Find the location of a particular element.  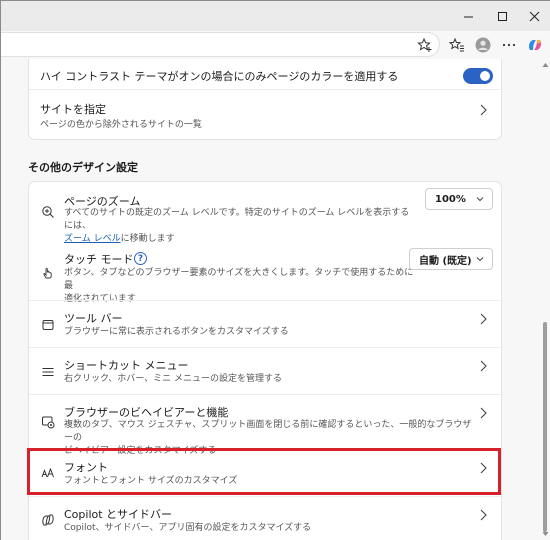

zoom-in-icon is located at coordinates (48, 212).